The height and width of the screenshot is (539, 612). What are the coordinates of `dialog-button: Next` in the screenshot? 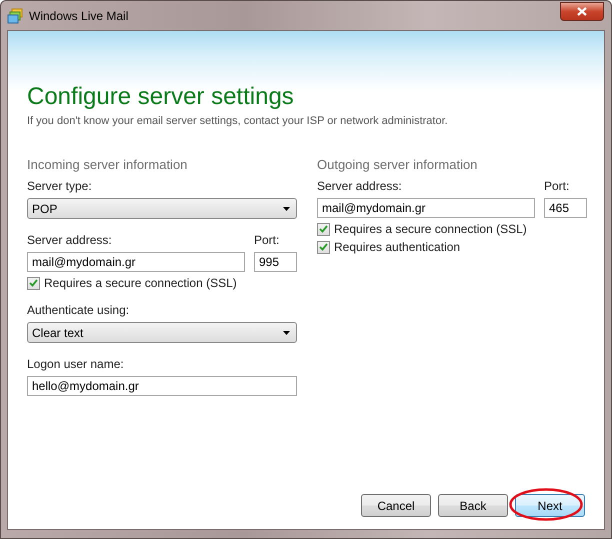 It's located at (550, 505).